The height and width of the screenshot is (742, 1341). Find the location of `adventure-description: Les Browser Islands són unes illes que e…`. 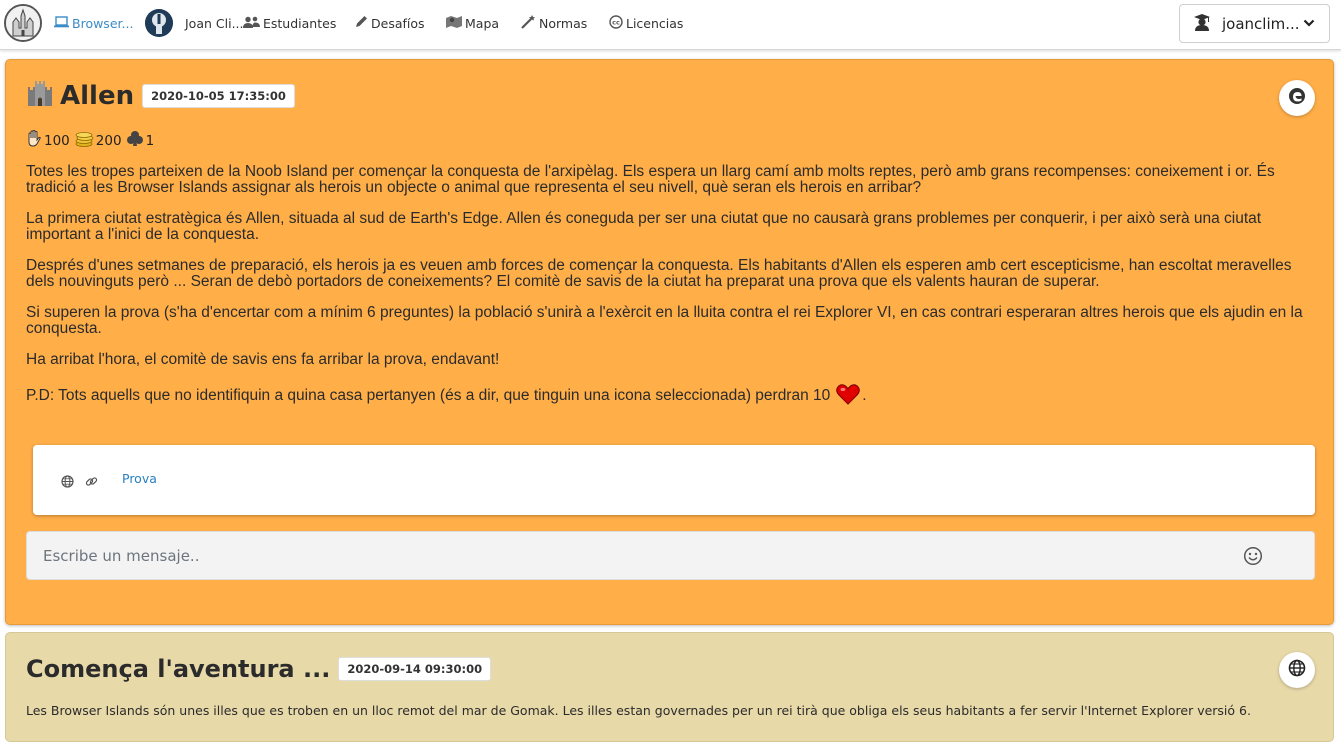

adventure-description: Les Browser Islands són unes illes que e… is located at coordinates (638, 710).